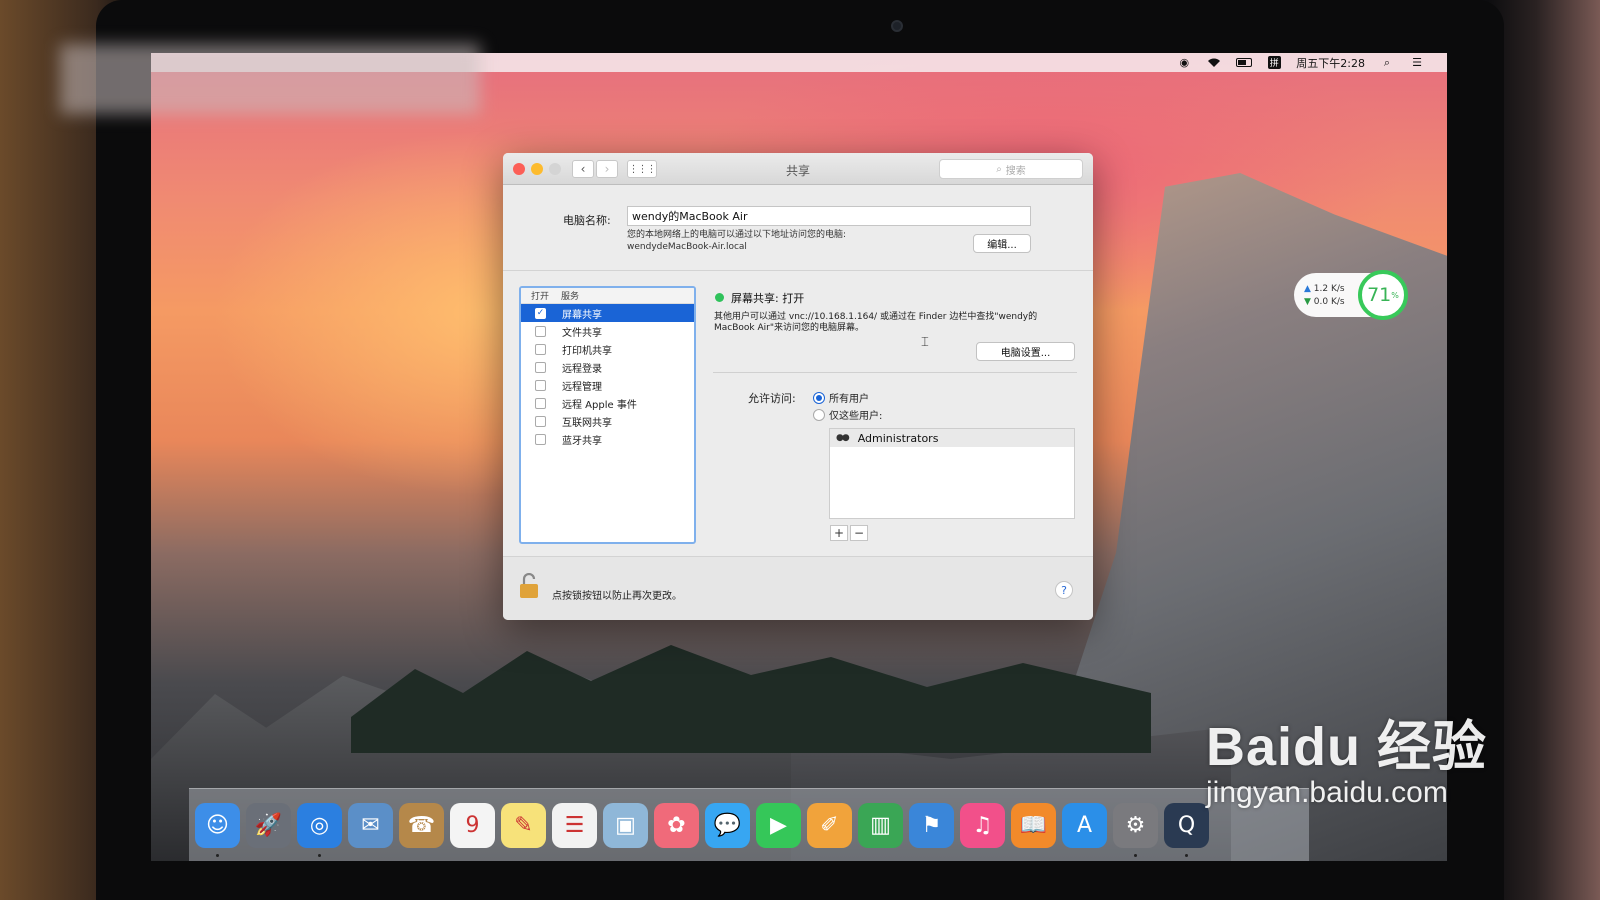  What do you see at coordinates (1033, 825) in the screenshot?
I see `ibooks-icon: 📖` at bounding box center [1033, 825].